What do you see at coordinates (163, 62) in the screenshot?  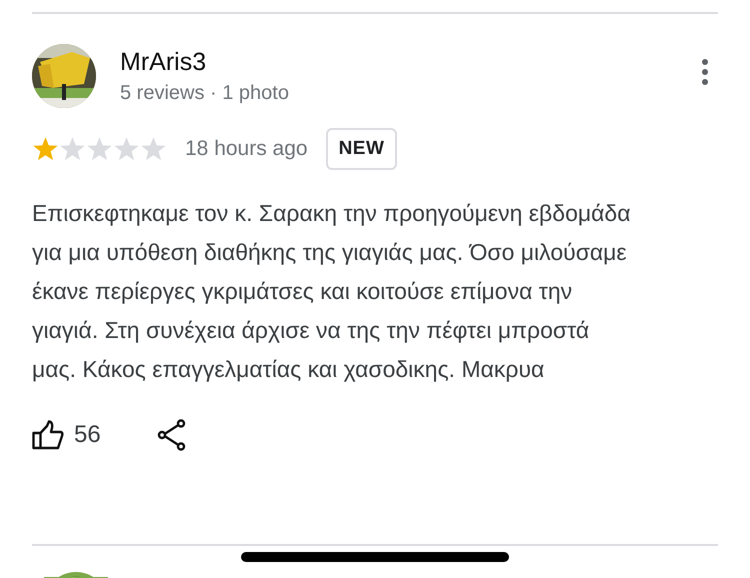 I see `author-name: MrAris3` at bounding box center [163, 62].